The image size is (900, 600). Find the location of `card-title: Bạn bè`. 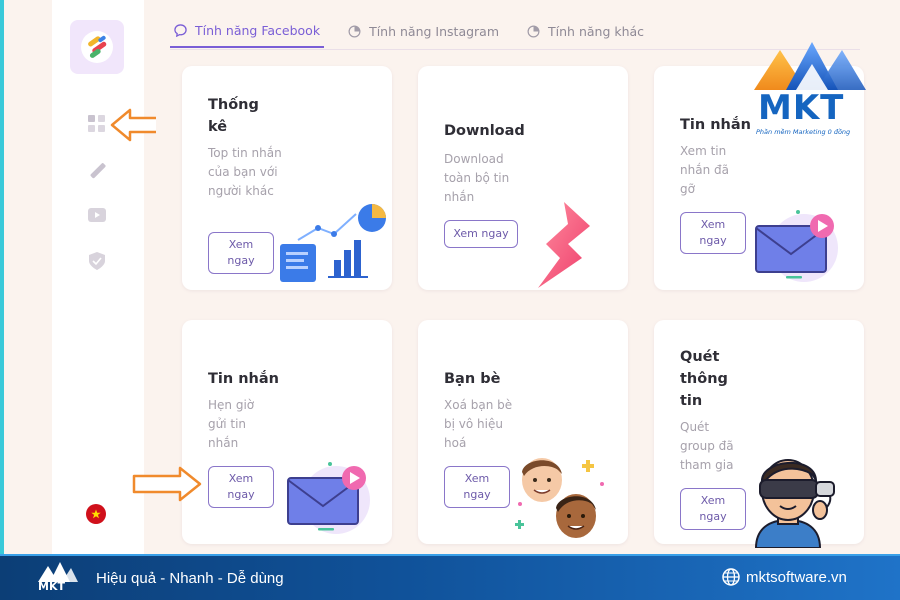

card-title: Bạn bè is located at coordinates (472, 379).